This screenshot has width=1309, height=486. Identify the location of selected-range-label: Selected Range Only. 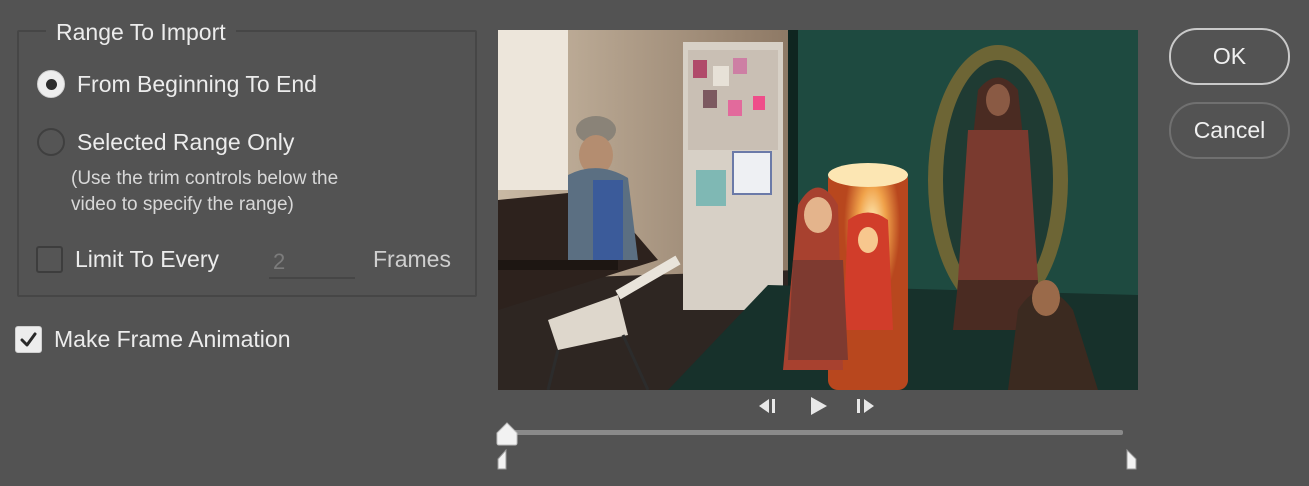
(185, 142).